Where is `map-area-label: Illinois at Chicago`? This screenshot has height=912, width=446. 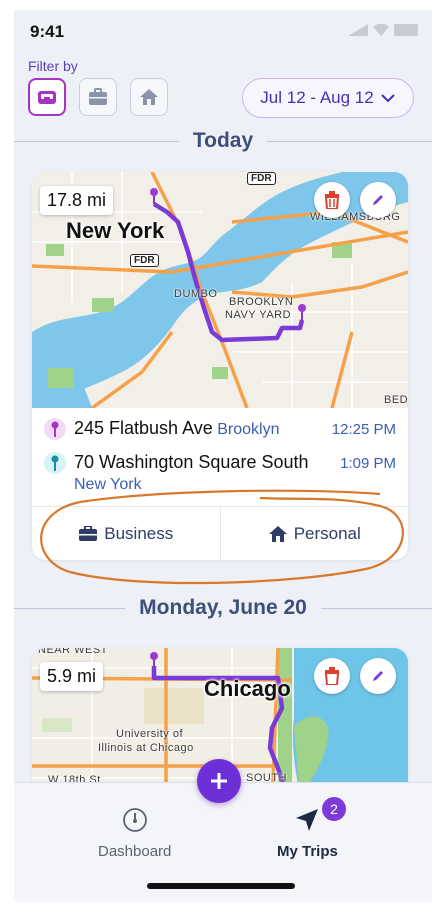 map-area-label: Illinois at Chicago is located at coordinates (146, 748).